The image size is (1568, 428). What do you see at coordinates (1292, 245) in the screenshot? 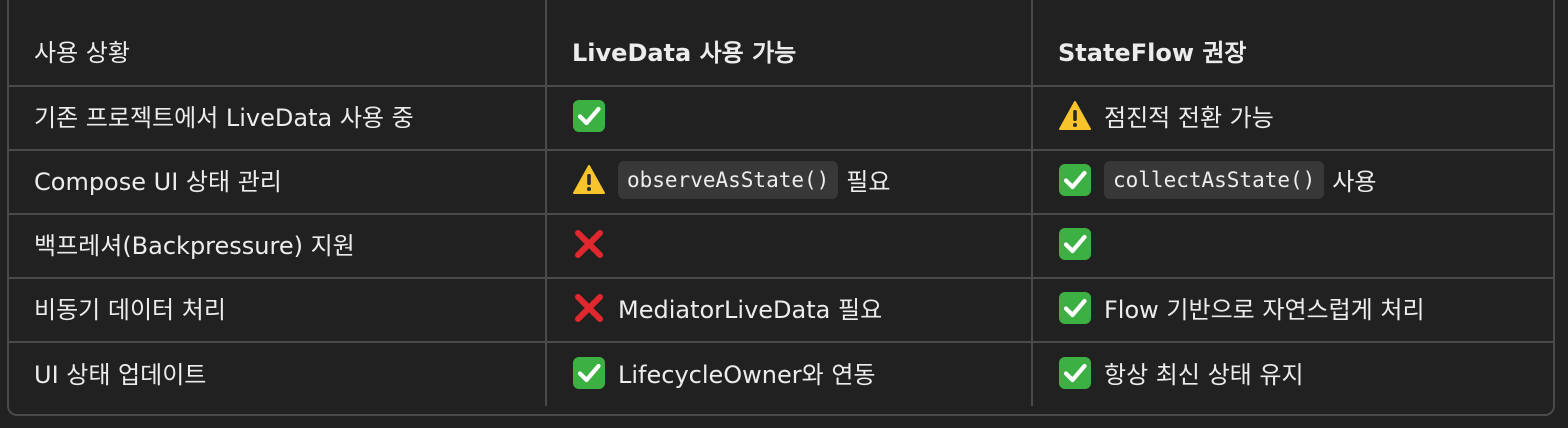
I see `stateflow-cell` at bounding box center [1292, 245].